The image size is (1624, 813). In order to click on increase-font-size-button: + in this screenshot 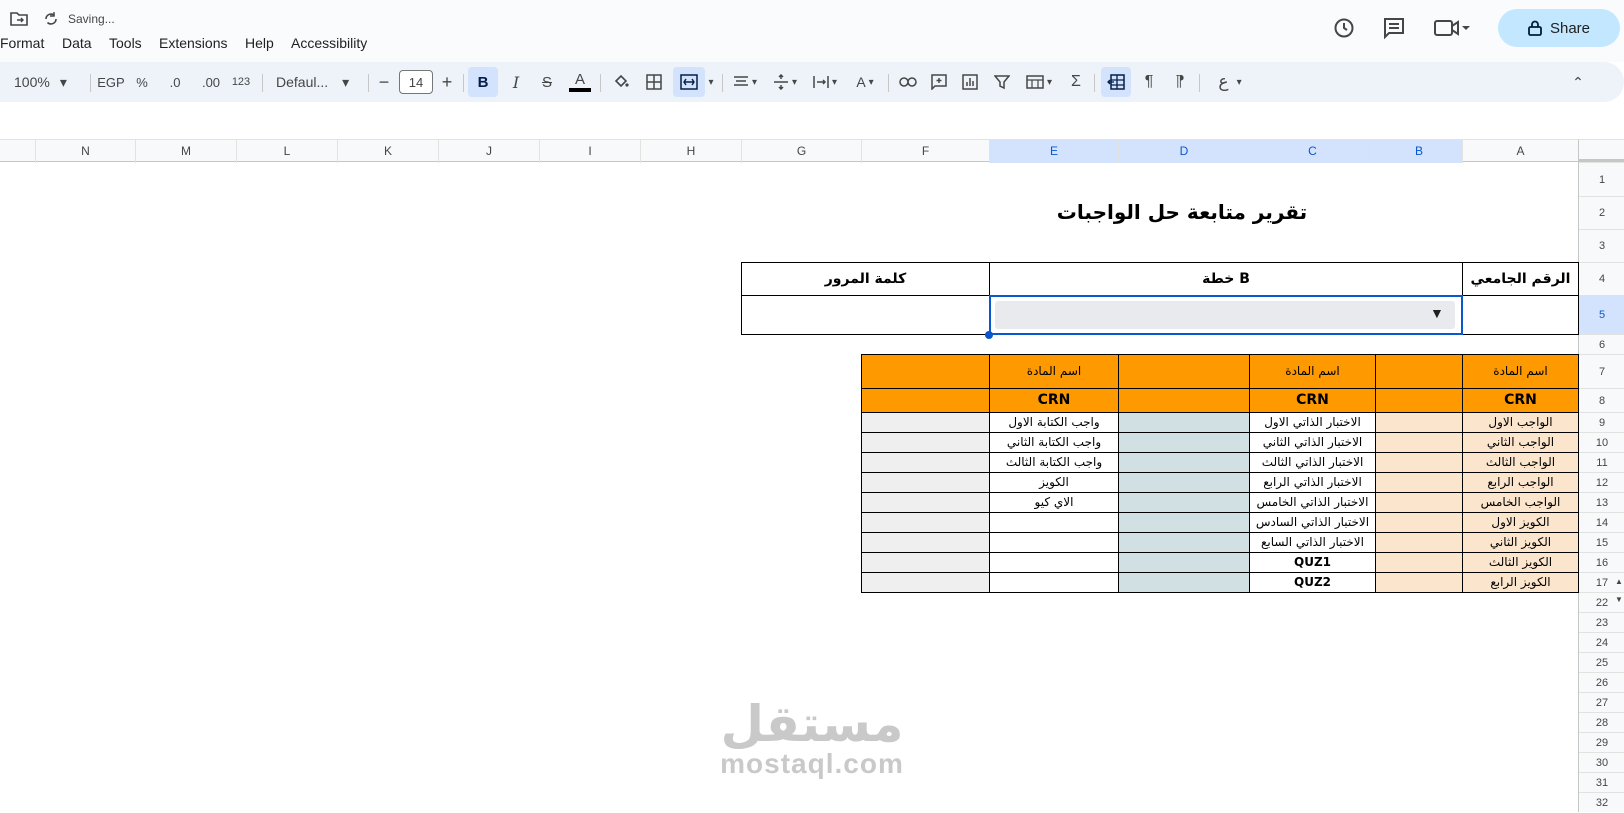, I will do `click(447, 82)`.